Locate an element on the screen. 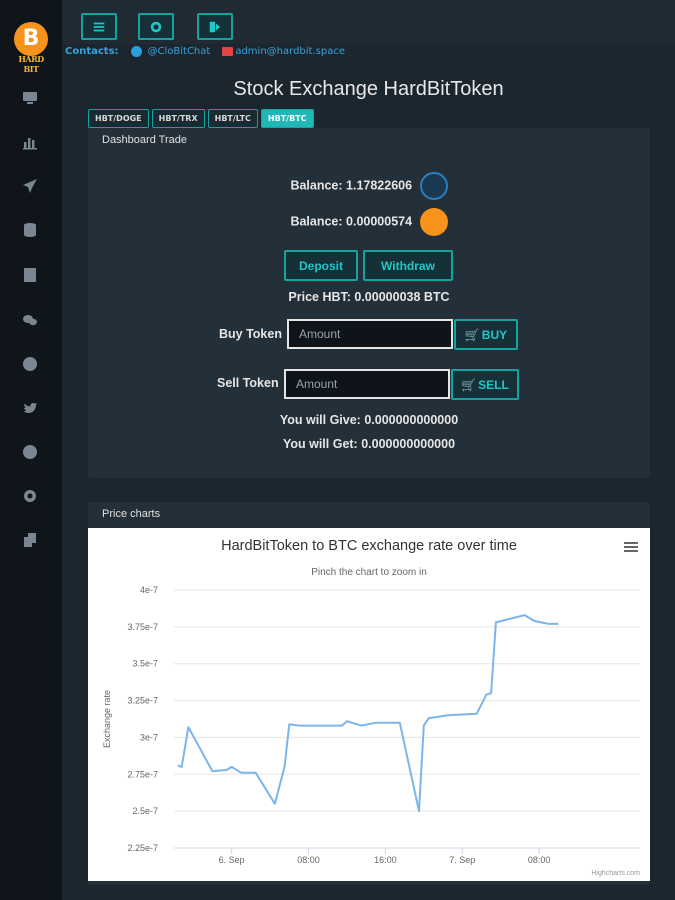 This screenshot has height=900, width=675. sidebar: B HARD BIT is located at coordinates (31, 450).